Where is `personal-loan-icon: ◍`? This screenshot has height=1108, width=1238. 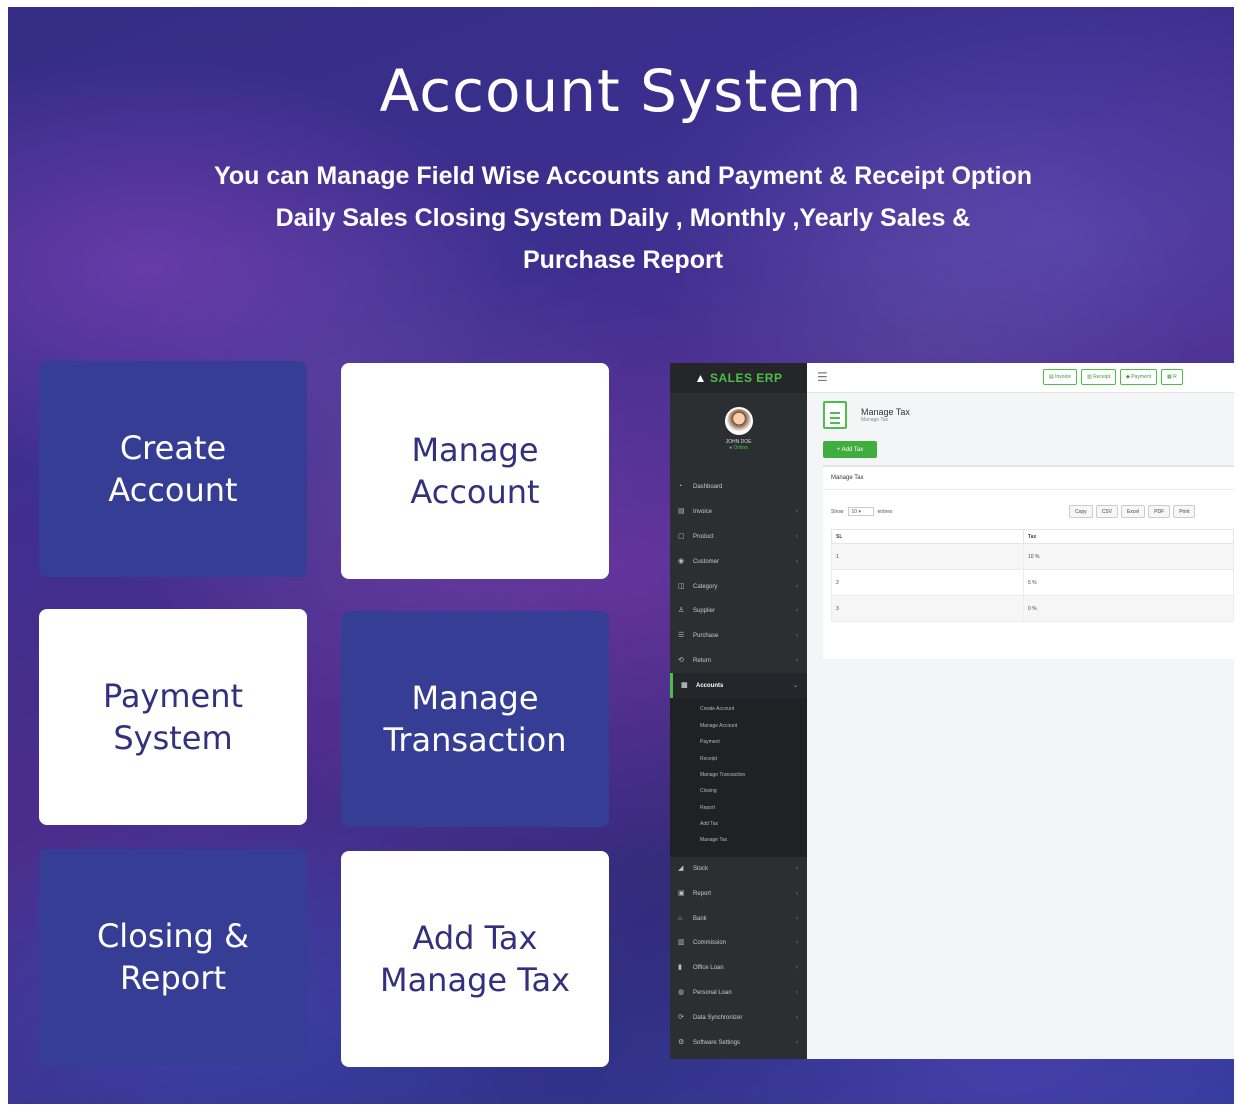
personal-loan-icon: ◍ is located at coordinates (681, 993).